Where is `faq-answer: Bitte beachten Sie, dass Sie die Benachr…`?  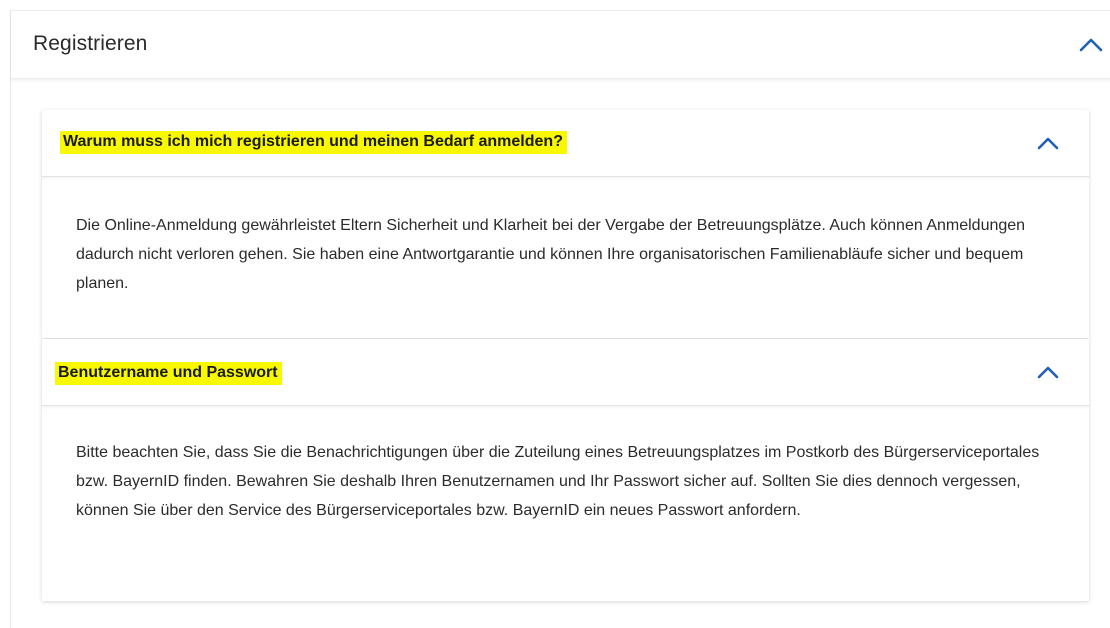
faq-answer: Bitte beachten Sie, dass Sie die Benachr… is located at coordinates (558, 481).